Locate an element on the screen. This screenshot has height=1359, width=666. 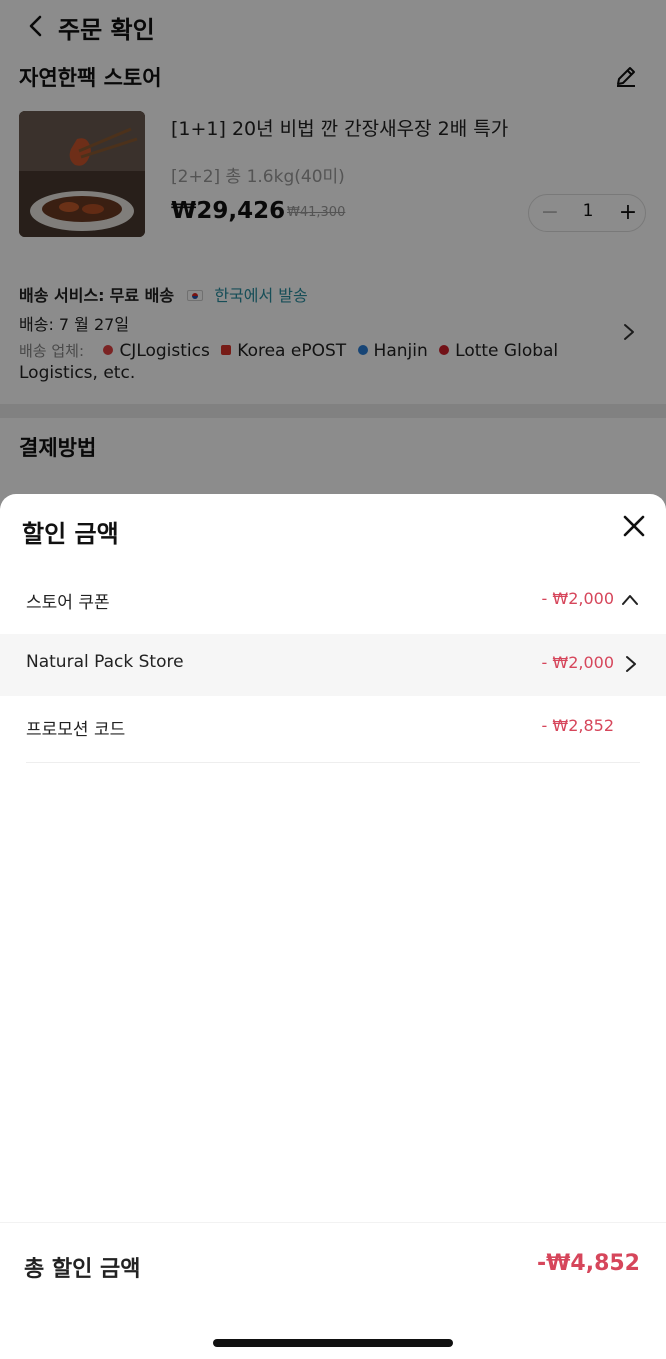
promo-code-label: 프로모션 코드 is located at coordinates (76, 730).